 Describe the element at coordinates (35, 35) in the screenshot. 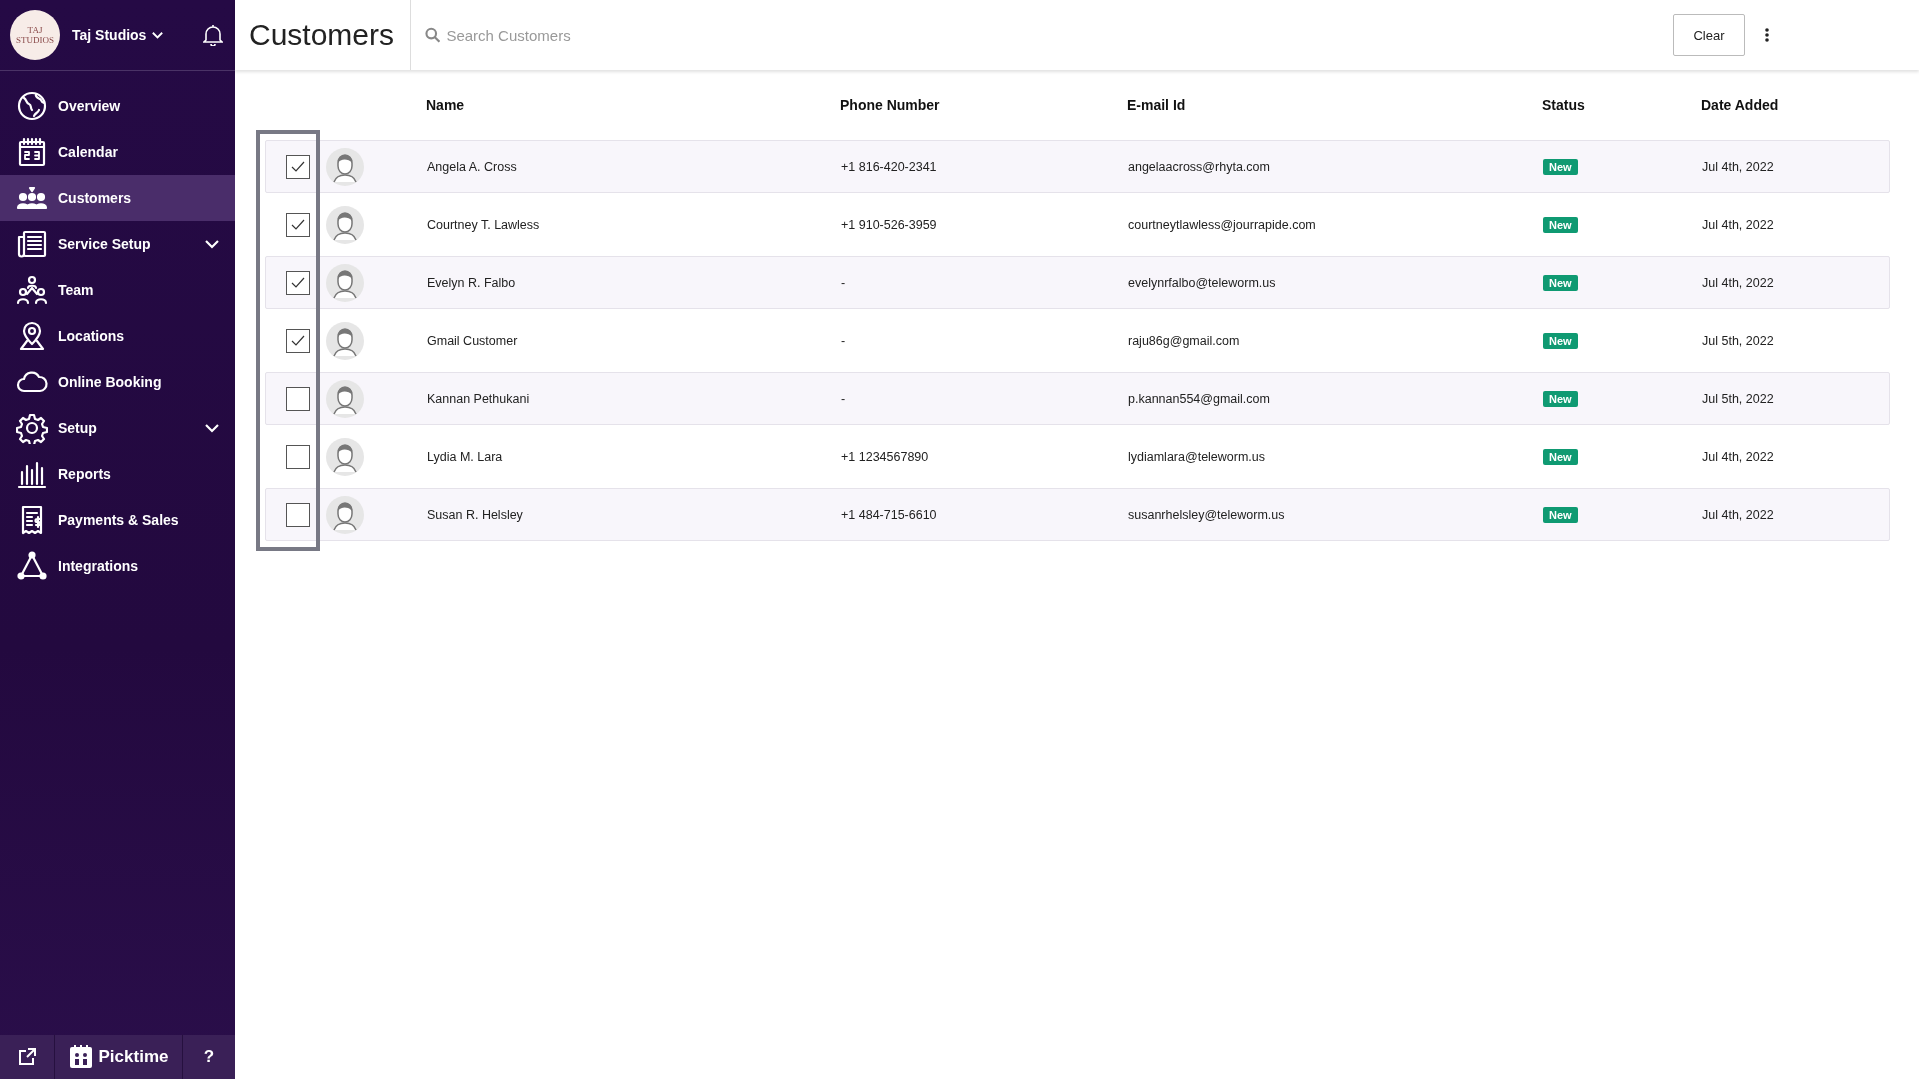

I see `studio-logo: TAJ STUDIOS` at that location.